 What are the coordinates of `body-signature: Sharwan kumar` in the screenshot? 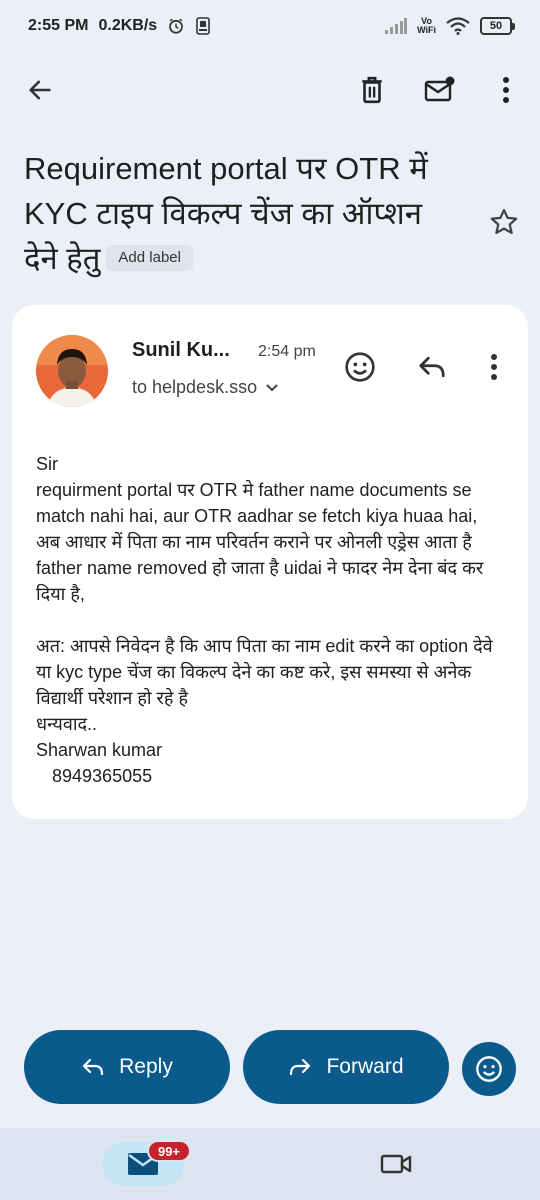 It's located at (99, 750).